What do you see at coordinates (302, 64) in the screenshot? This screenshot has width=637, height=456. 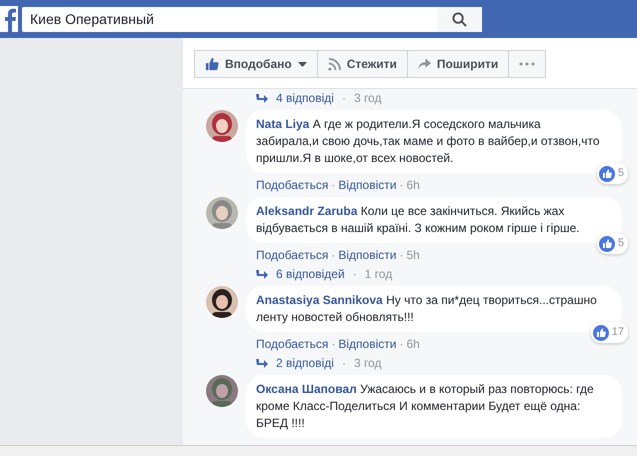 I see `caret-icon` at bounding box center [302, 64].